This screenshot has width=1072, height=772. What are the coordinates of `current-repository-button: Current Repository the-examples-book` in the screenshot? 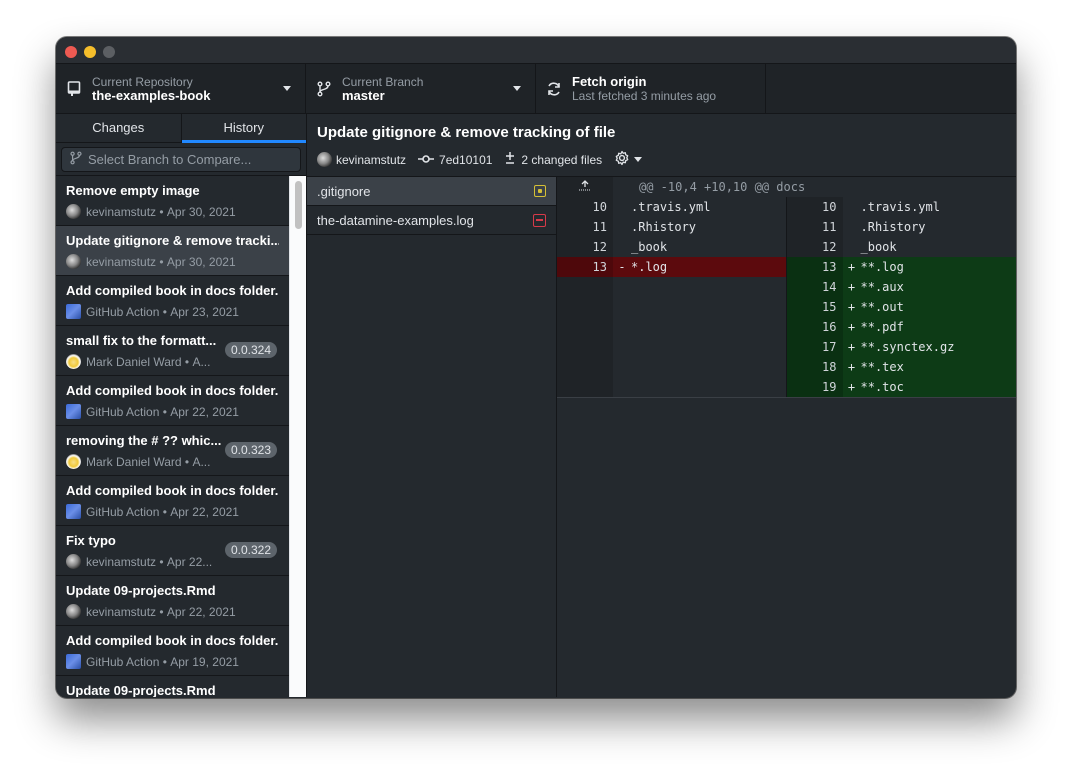 It's located at (181, 88).